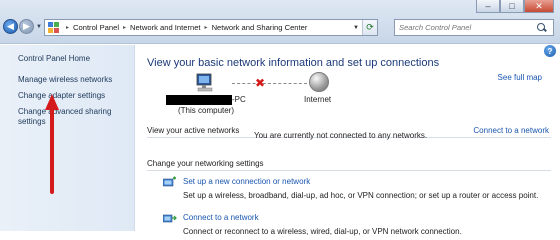  I want to click on connect-to-a-network-task-link: Connect to a network, so click(221, 217).